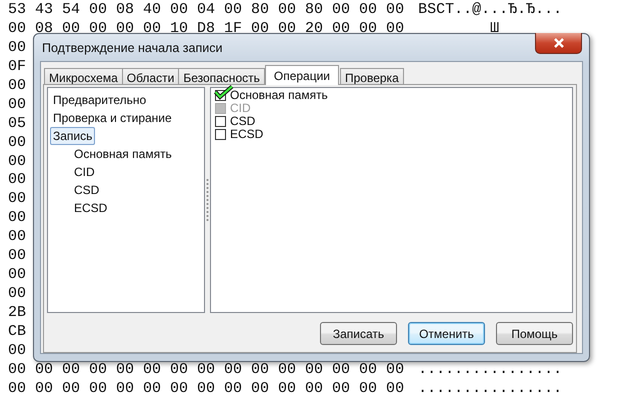 This screenshot has height=402, width=622. Describe the element at coordinates (17, 123) in the screenshot. I see `hex-bytes: 05` at that location.